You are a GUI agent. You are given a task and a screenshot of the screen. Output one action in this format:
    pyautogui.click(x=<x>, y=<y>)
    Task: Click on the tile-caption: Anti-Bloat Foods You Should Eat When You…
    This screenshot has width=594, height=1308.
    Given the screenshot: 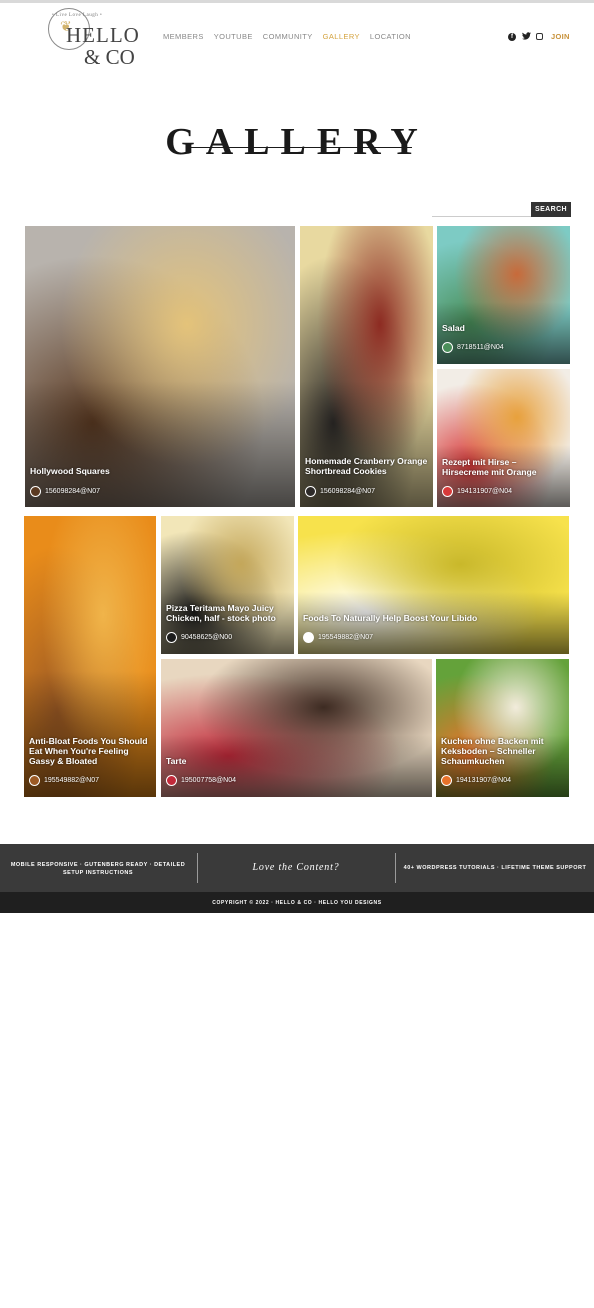 What is the action you would take?
    pyautogui.click(x=88, y=751)
    